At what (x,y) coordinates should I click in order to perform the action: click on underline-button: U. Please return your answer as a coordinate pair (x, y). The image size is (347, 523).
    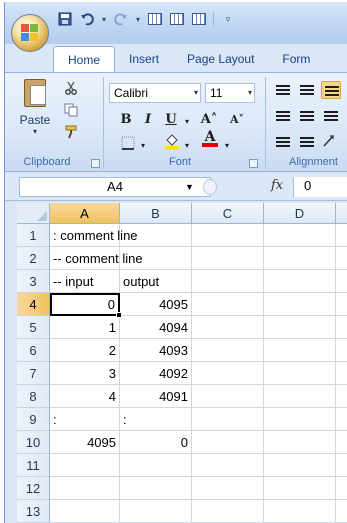
    Looking at the image, I should click on (171, 119).